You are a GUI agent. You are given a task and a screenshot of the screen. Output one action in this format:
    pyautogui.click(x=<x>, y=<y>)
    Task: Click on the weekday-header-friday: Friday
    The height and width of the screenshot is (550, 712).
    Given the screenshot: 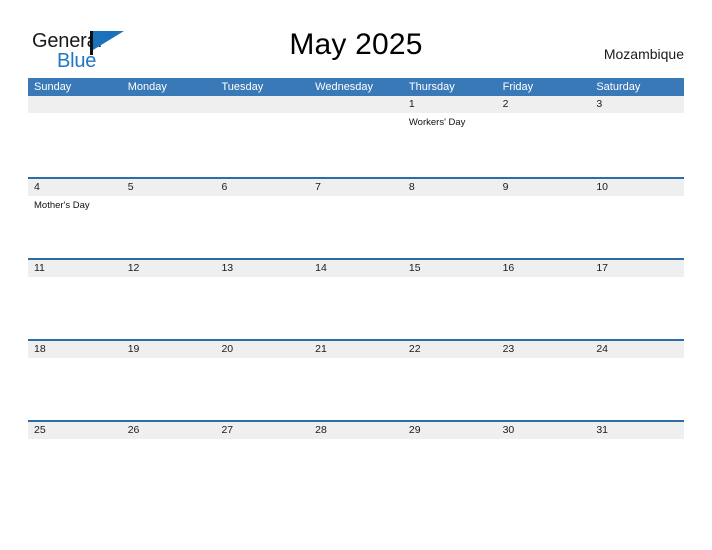 What is the action you would take?
    pyautogui.click(x=518, y=87)
    